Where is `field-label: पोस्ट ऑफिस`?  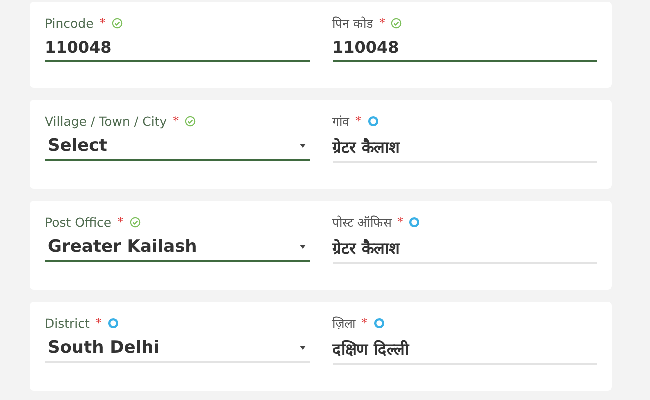 field-label: पोस्ट ऑफिस is located at coordinates (362, 222).